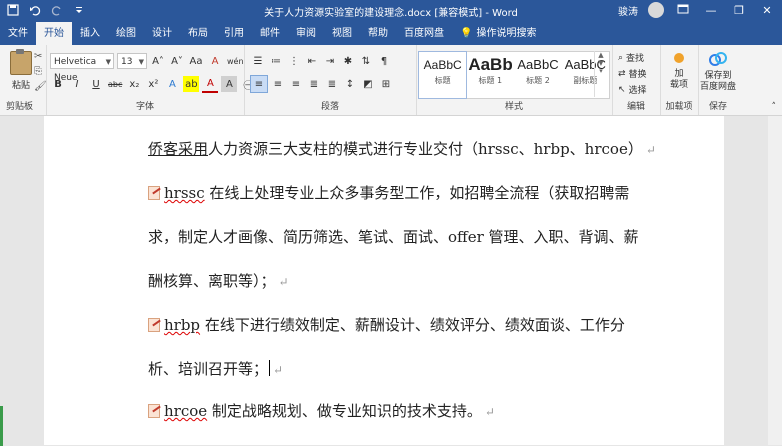 Image resolution: width=782 pixels, height=446 pixels. What do you see at coordinates (276, 61) in the screenshot?
I see `numbering-icon: ≔` at bounding box center [276, 61].